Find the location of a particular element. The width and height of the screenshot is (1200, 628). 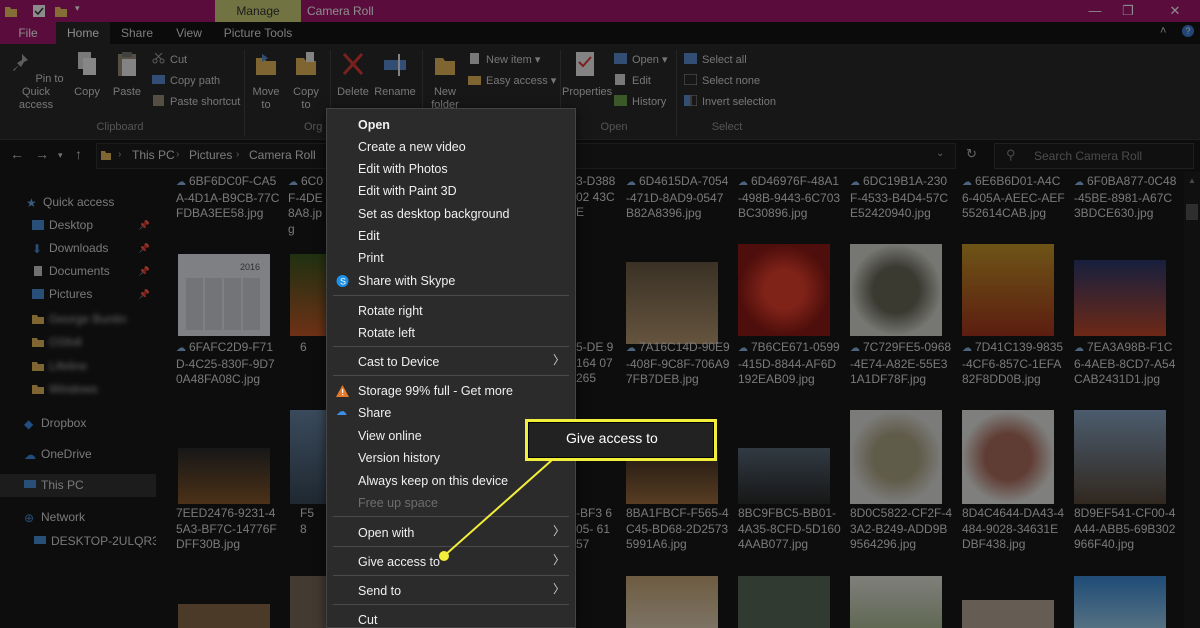

breadcrumb-pictures: Pictures is located at coordinates (210, 155).